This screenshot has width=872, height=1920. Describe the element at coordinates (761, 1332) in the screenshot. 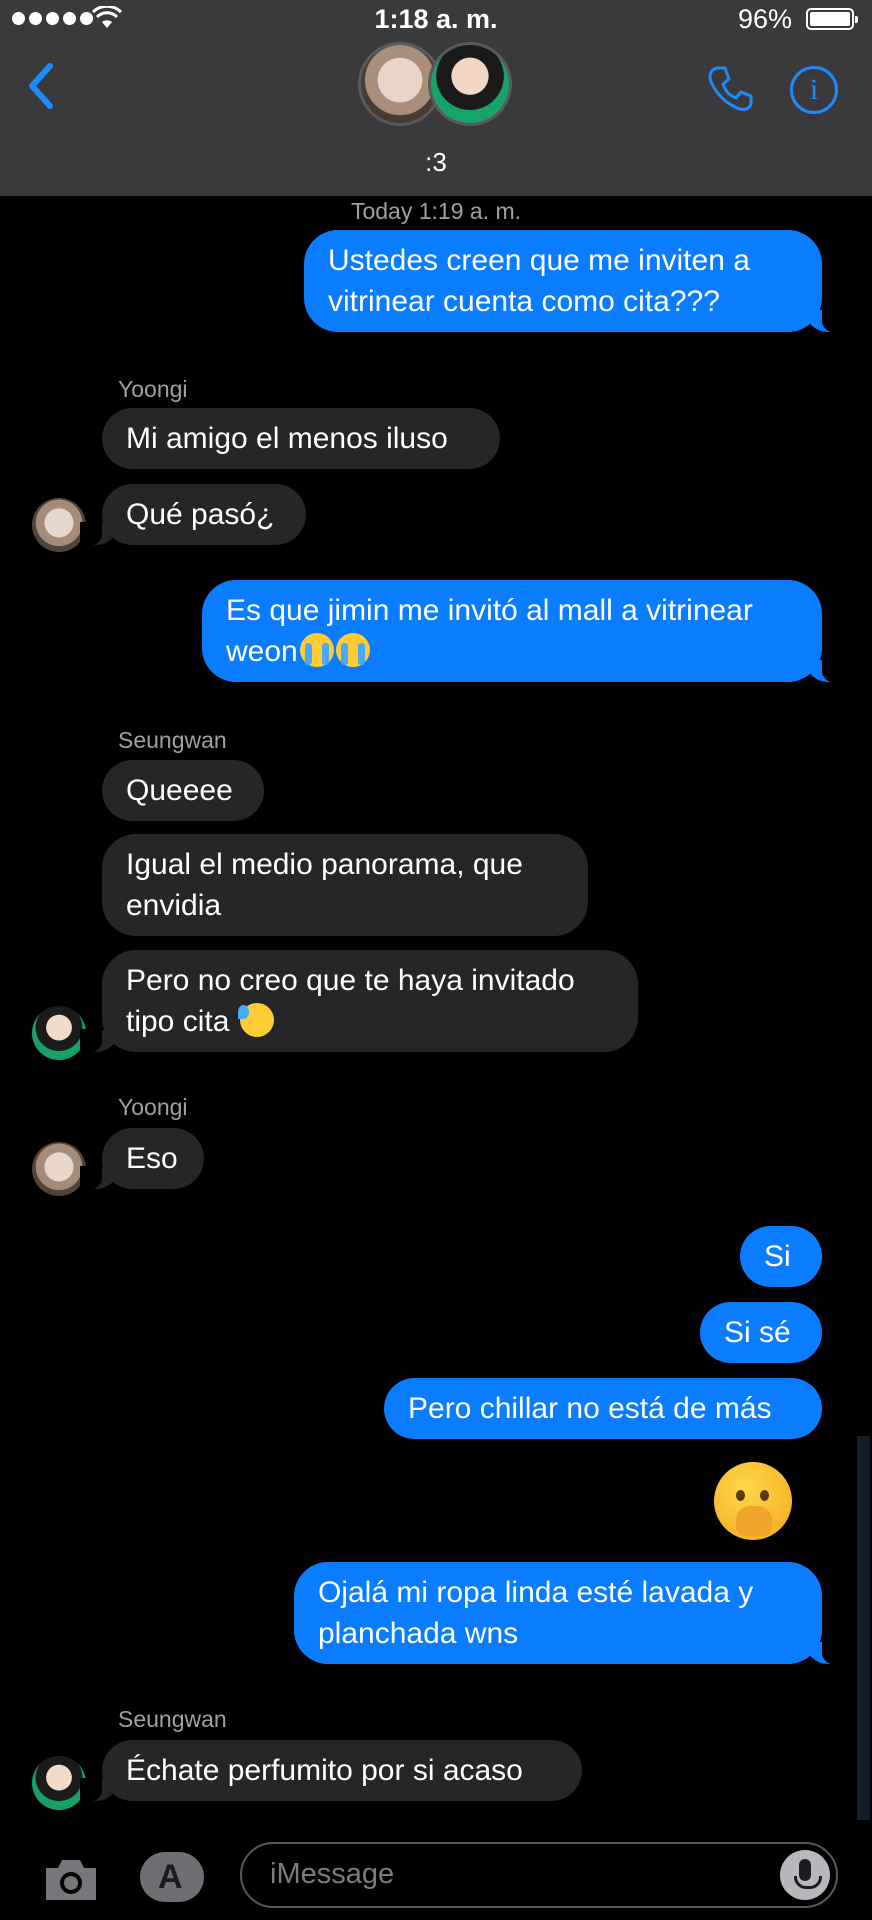

I see `outgoing-message: Si sé` at that location.